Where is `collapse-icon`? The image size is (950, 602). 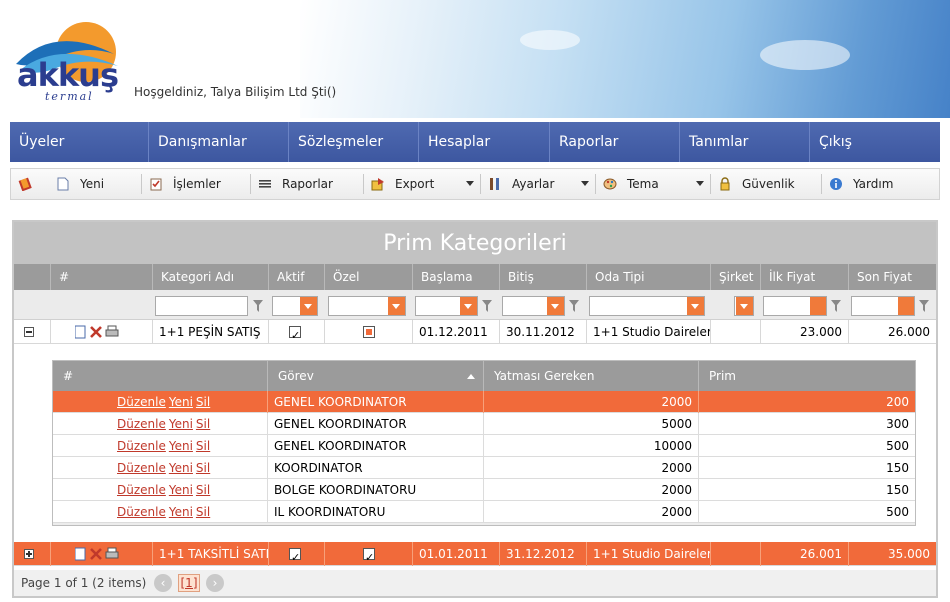
collapse-icon is located at coordinates (29, 332).